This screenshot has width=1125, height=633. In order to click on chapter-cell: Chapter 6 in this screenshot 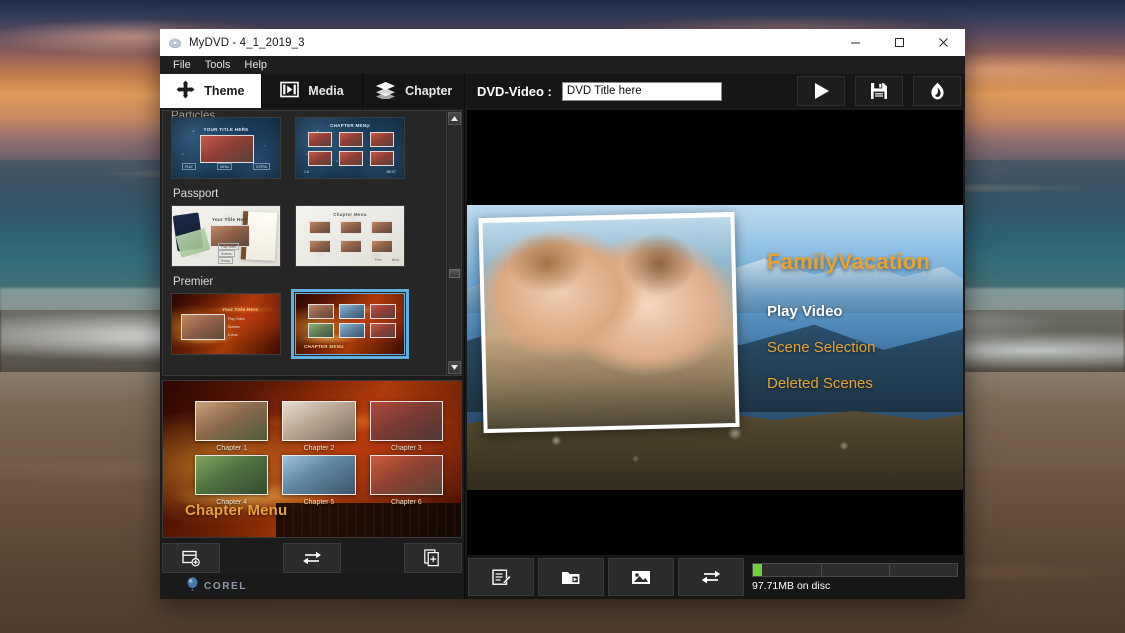, I will do `click(406, 480)`.